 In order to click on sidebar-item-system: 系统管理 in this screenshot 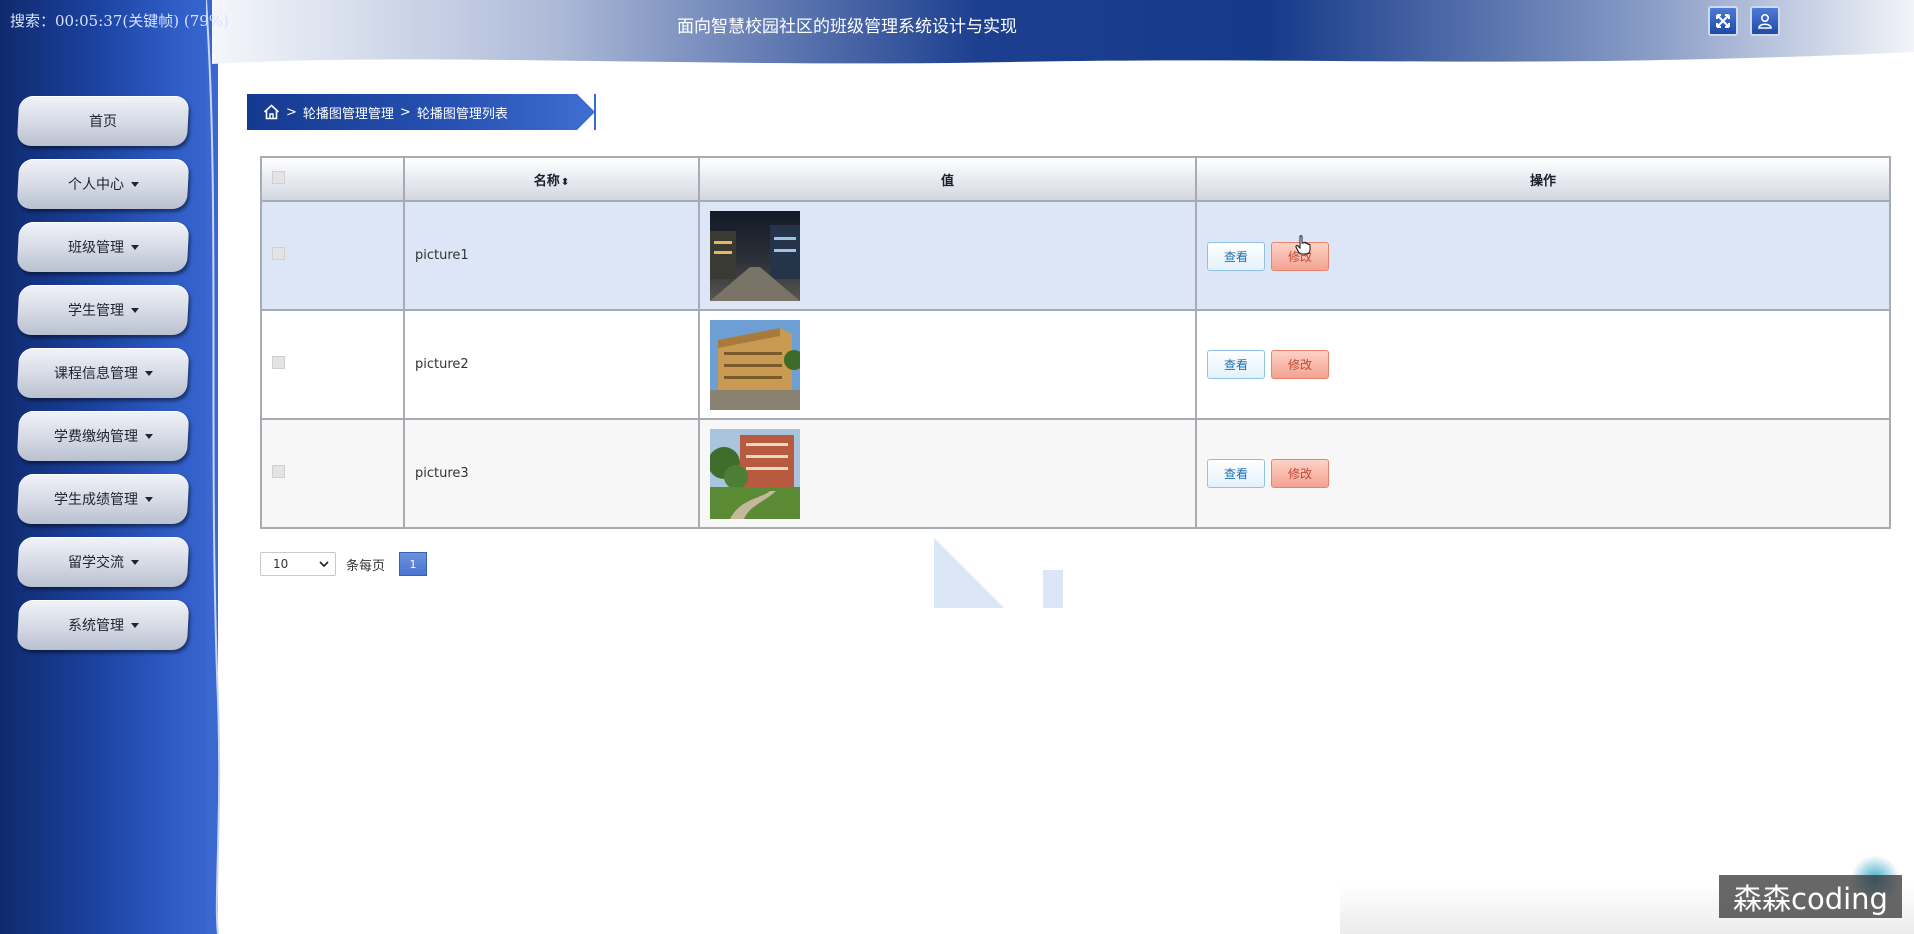, I will do `click(103, 625)`.